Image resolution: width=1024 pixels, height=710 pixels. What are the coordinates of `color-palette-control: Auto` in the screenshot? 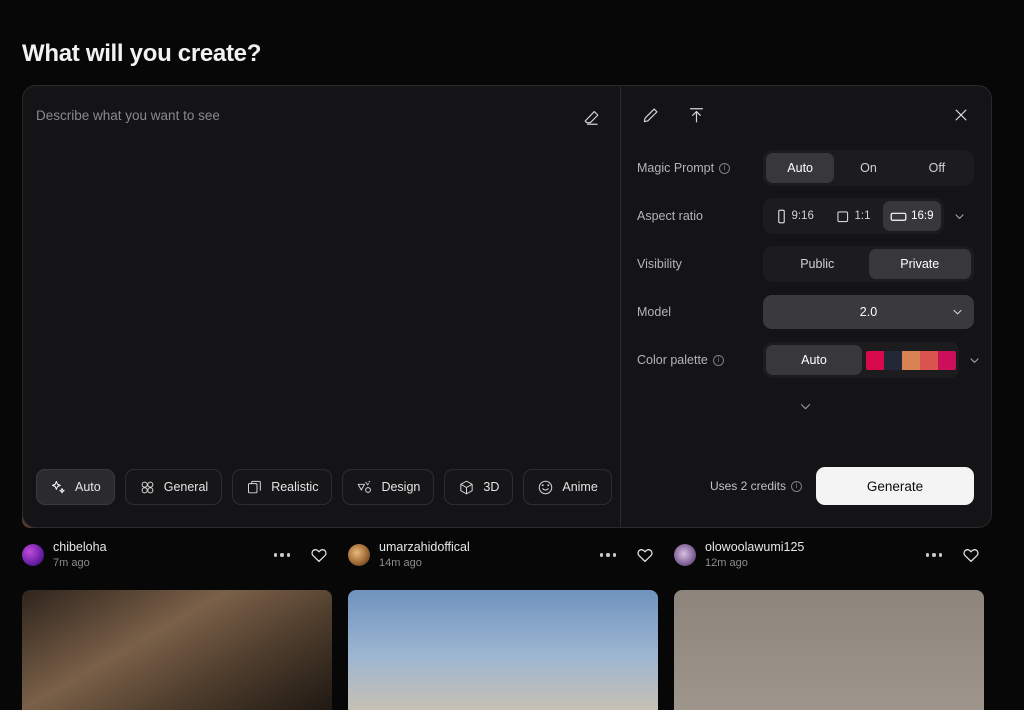 It's located at (861, 360).